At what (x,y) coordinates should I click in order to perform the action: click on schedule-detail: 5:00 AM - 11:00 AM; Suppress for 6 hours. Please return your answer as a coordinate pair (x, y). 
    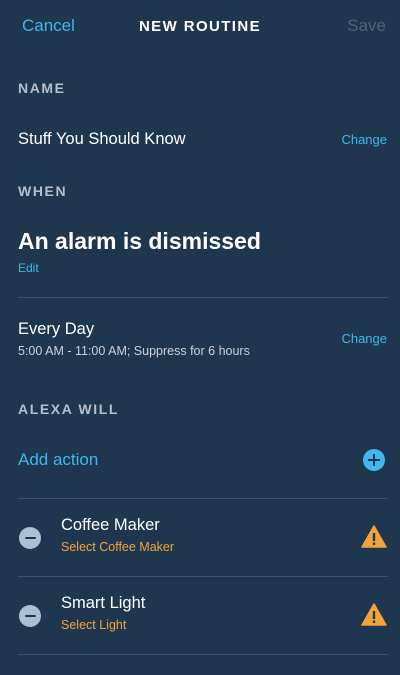
    Looking at the image, I should click on (134, 351).